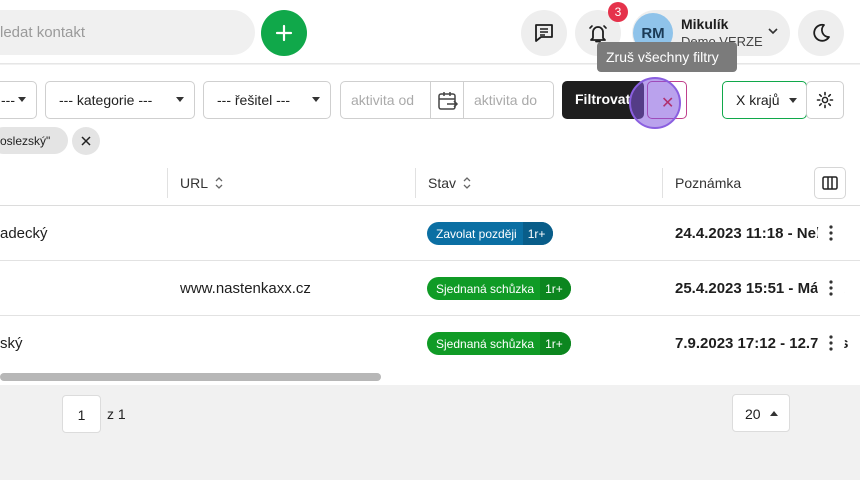 The image size is (860, 480). I want to click on dark-mode-toggle, so click(821, 33).